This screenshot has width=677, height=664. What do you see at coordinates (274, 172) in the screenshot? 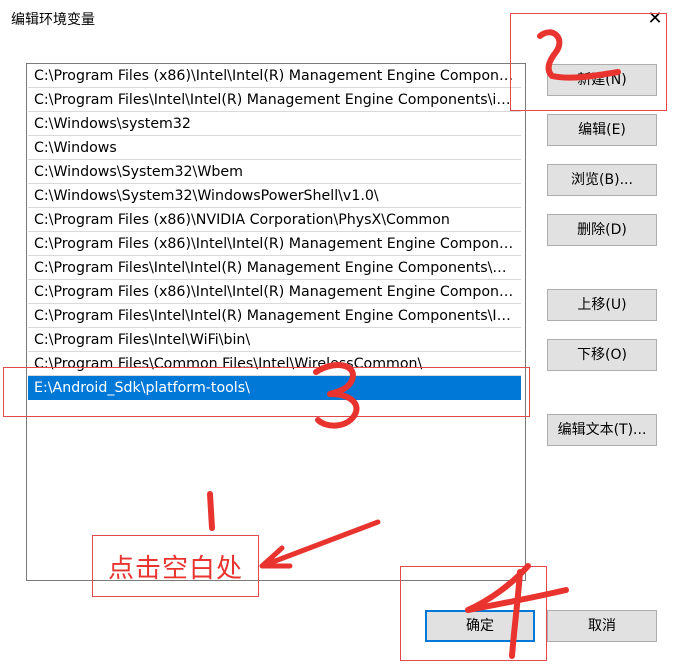
I see `path-list-item: C:\Windows\System32\Wbem` at bounding box center [274, 172].